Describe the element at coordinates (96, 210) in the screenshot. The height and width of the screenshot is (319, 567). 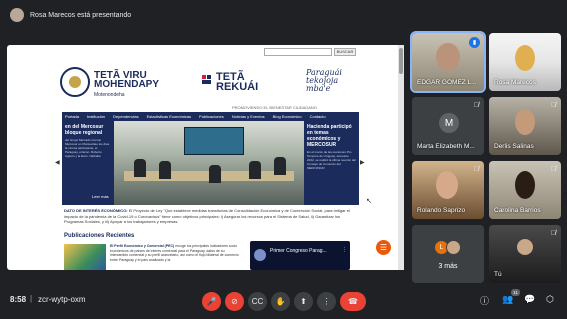
I see `notice-label: DATO DE INTERÉS ECONÓMICO:` at that location.